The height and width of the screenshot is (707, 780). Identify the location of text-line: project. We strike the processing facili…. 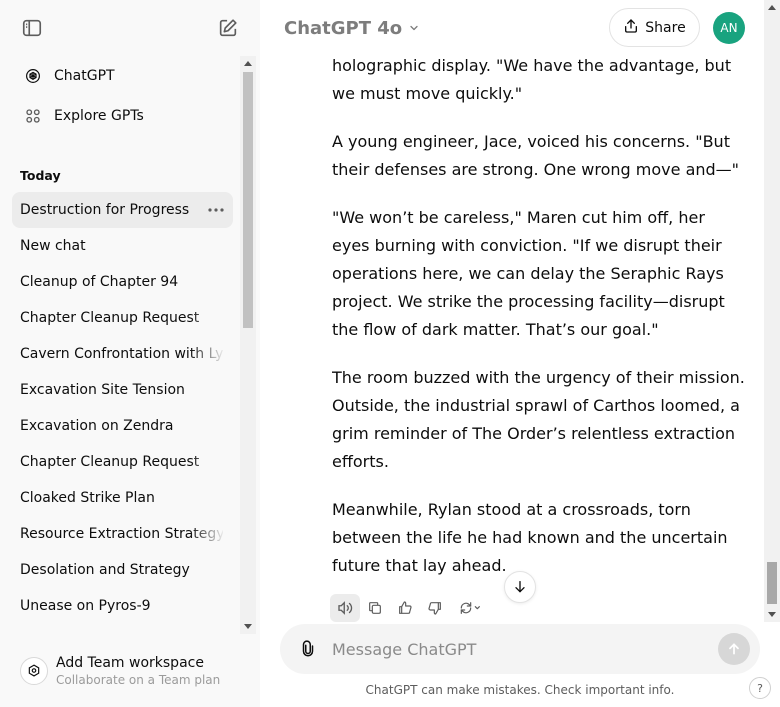
(528, 301).